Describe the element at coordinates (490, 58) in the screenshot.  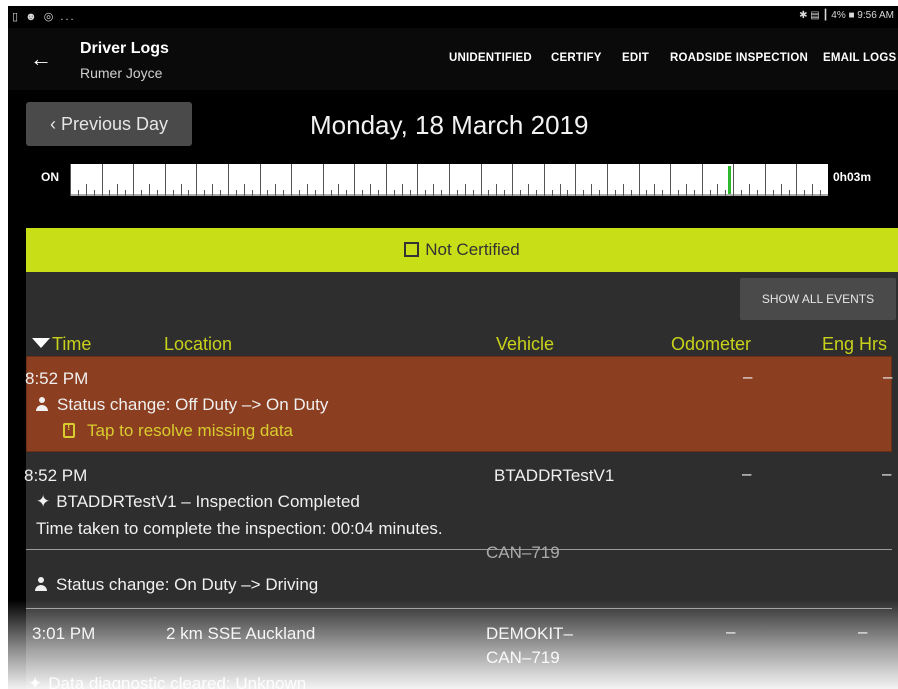
I see `unidentified-button: UNIDENTIFIED` at that location.